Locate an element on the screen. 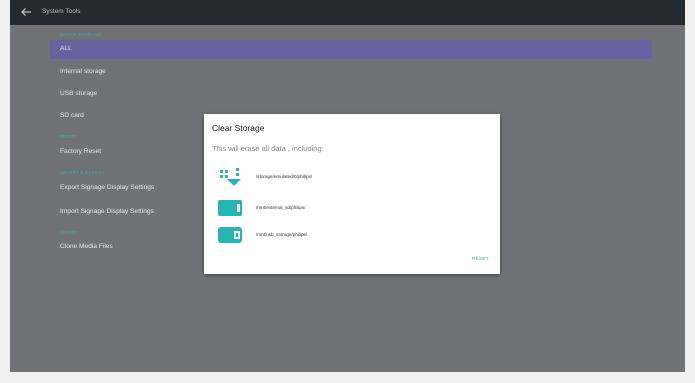 The image size is (695, 383). app-title: System Tools is located at coordinates (61, 11).